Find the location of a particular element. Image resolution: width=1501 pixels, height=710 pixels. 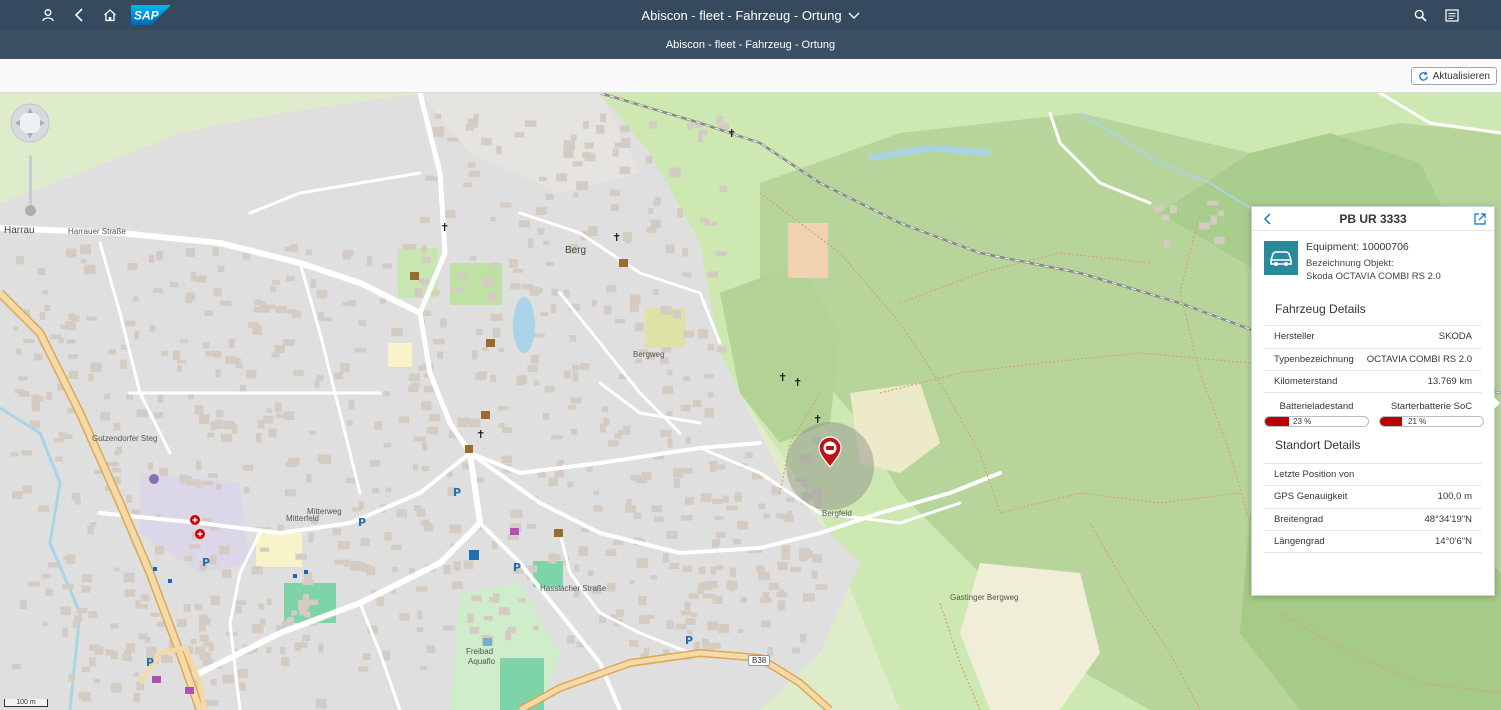

map-label-gastinger-bergweg: Gastinger Bergweg is located at coordinates (984, 597).